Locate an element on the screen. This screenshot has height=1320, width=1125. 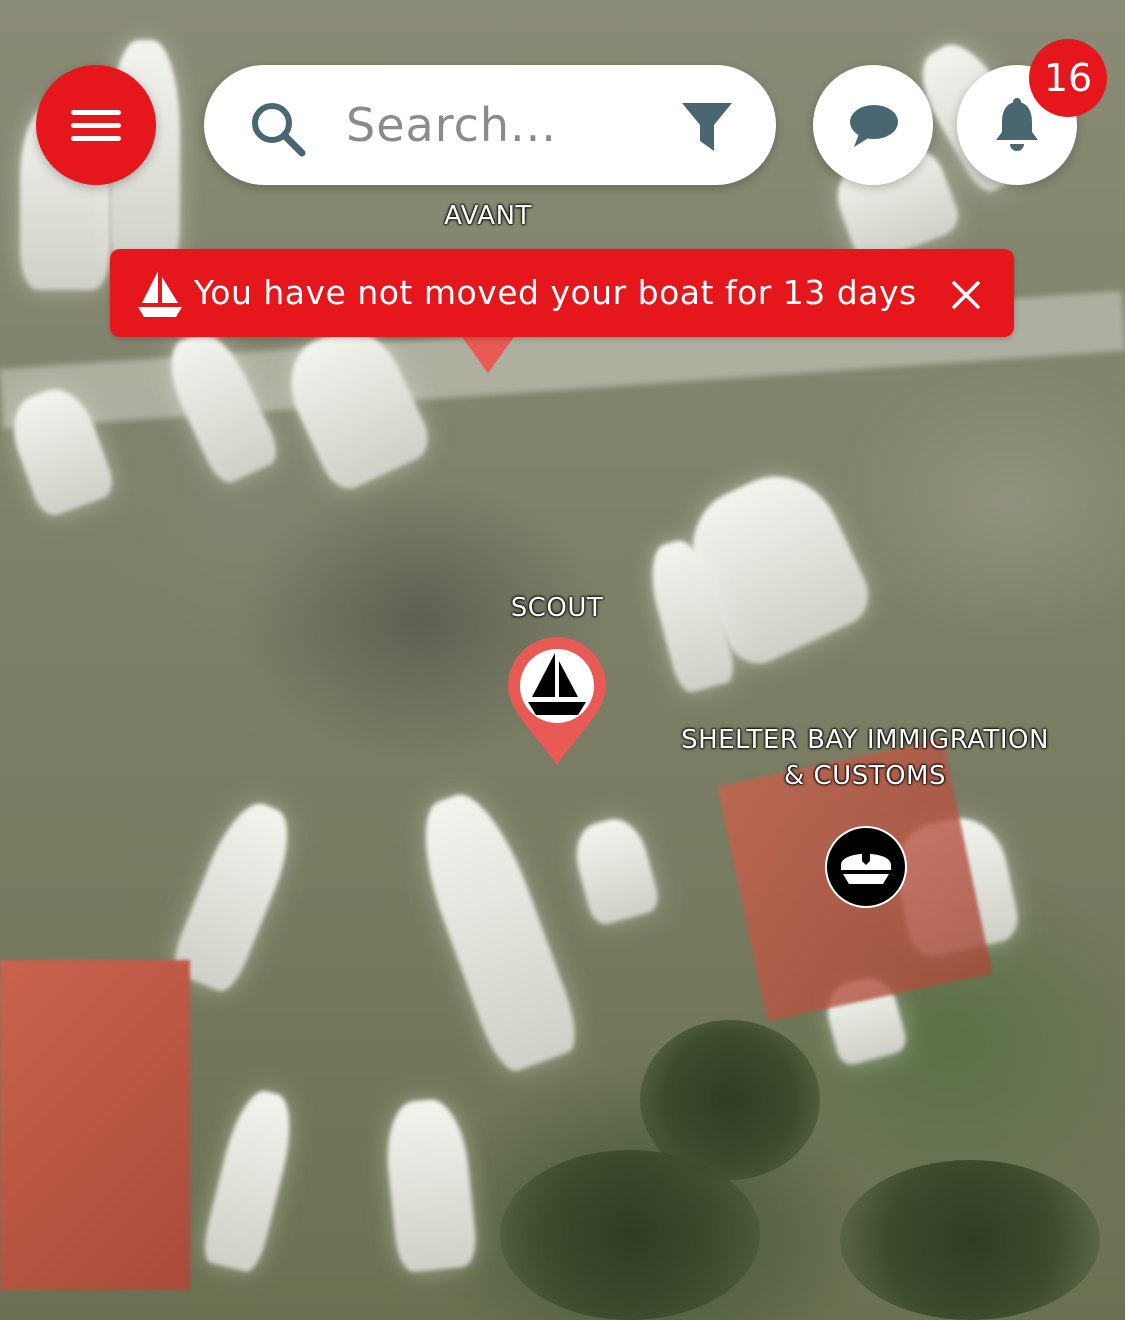
search-input is located at coordinates (506, 125).